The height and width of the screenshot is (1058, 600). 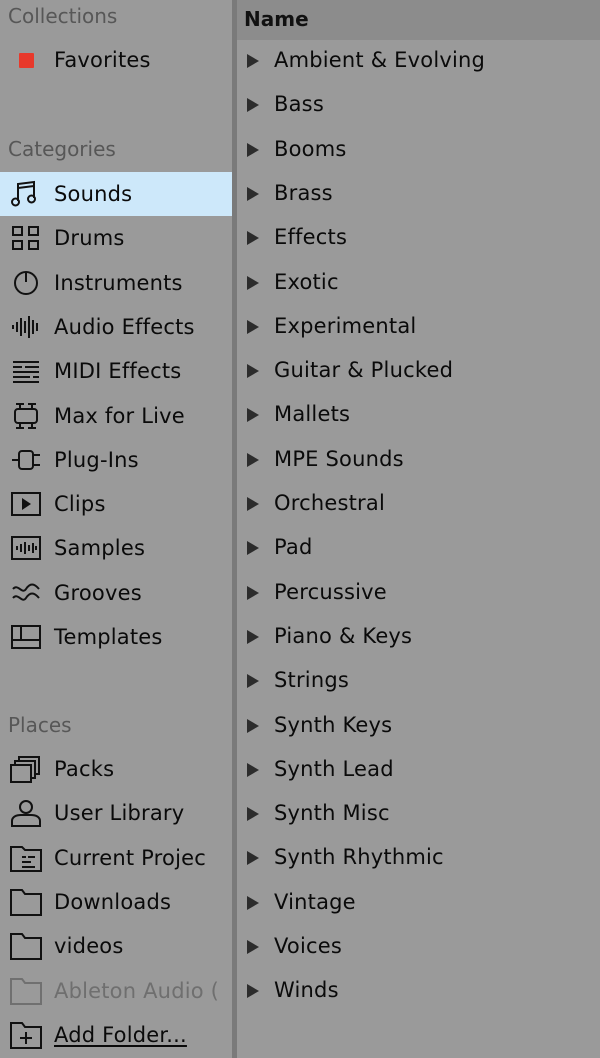 I want to click on power-knob-icon, so click(x=26, y=283).